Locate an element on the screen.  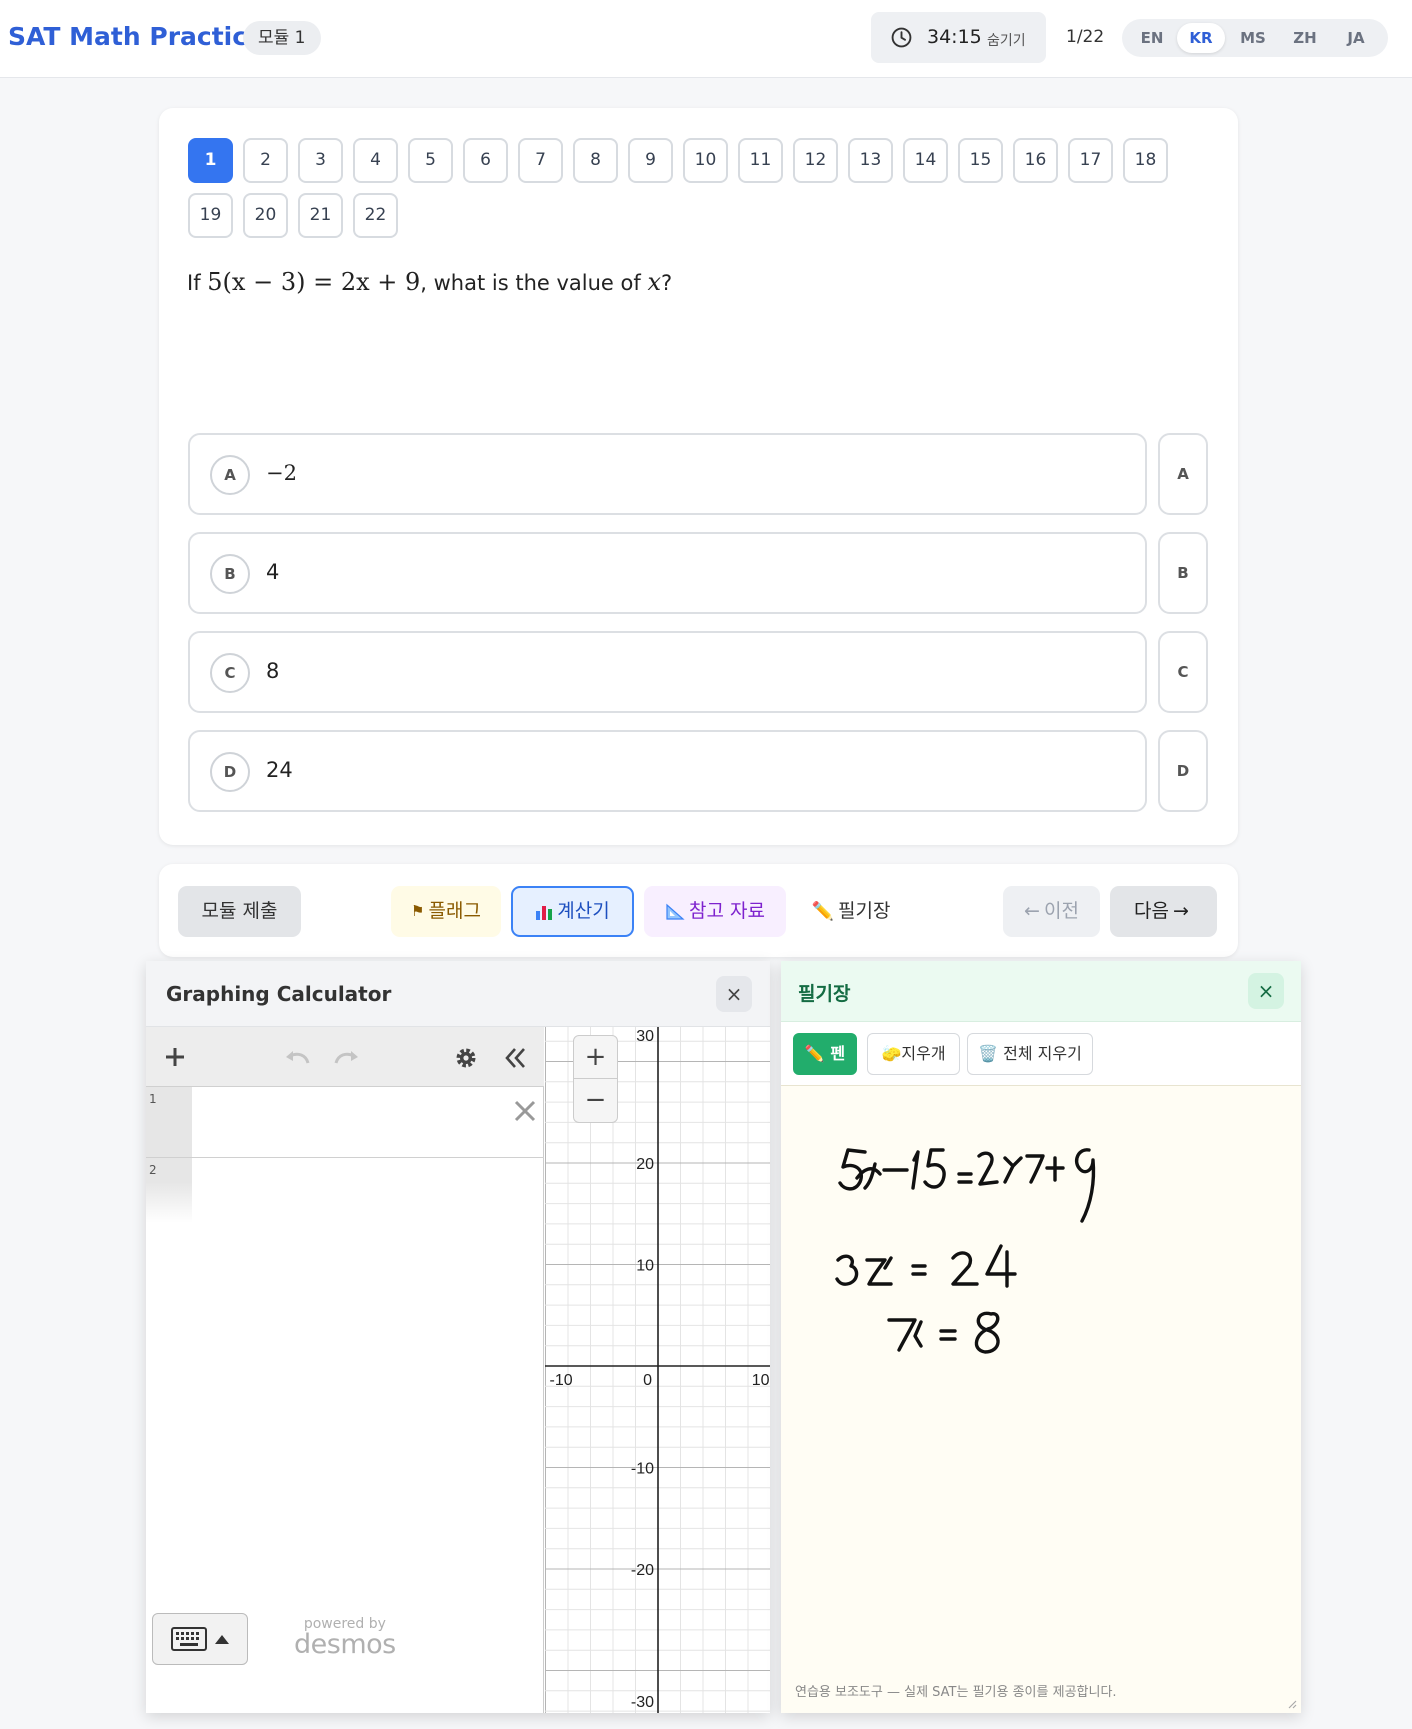
scratchpad-header: 필기장 × is located at coordinates (1041, 991).